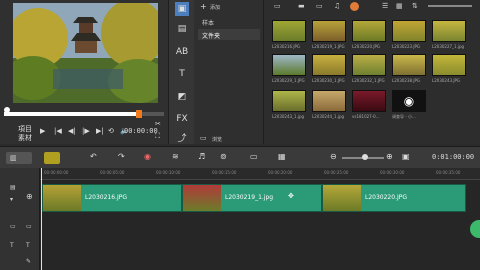  I want to click on project-duration: 0:01:00:00, so click(453, 157).